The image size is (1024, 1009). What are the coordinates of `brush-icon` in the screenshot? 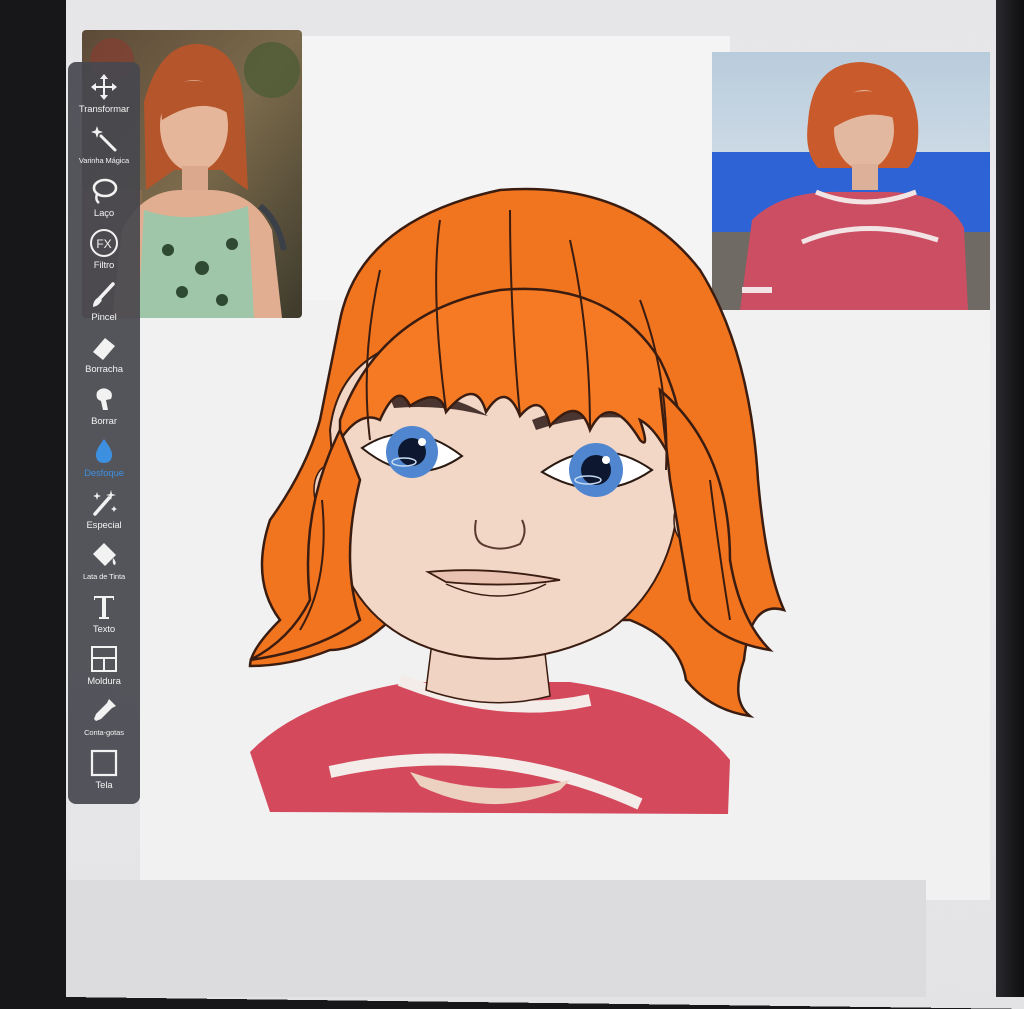 It's located at (104, 295).